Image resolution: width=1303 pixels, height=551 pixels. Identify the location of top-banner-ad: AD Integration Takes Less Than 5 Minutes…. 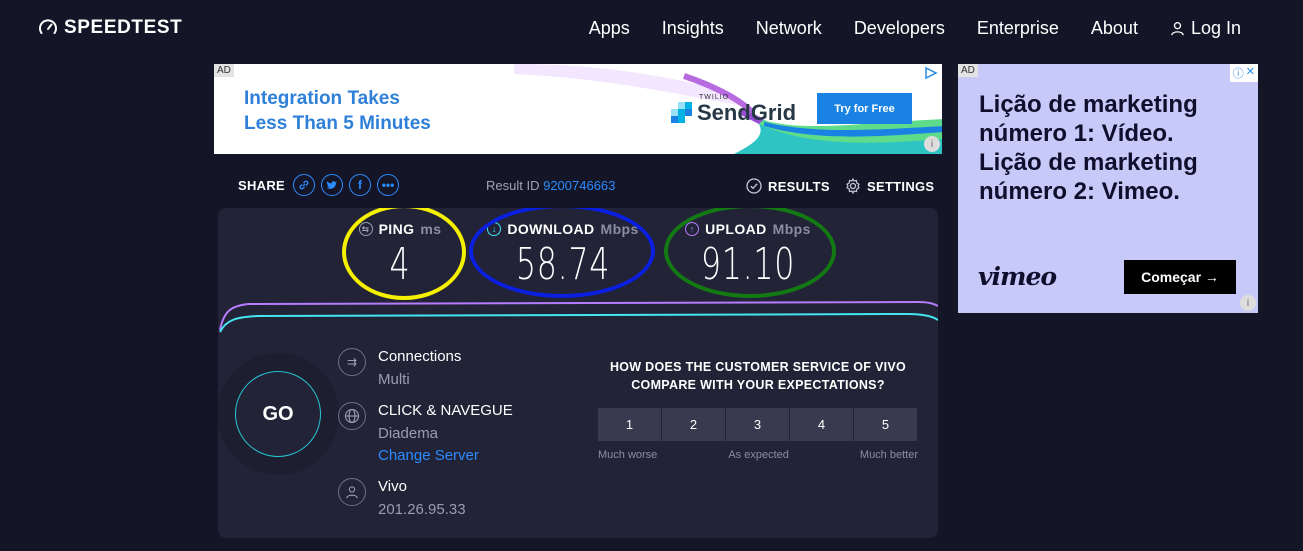
(578, 109).